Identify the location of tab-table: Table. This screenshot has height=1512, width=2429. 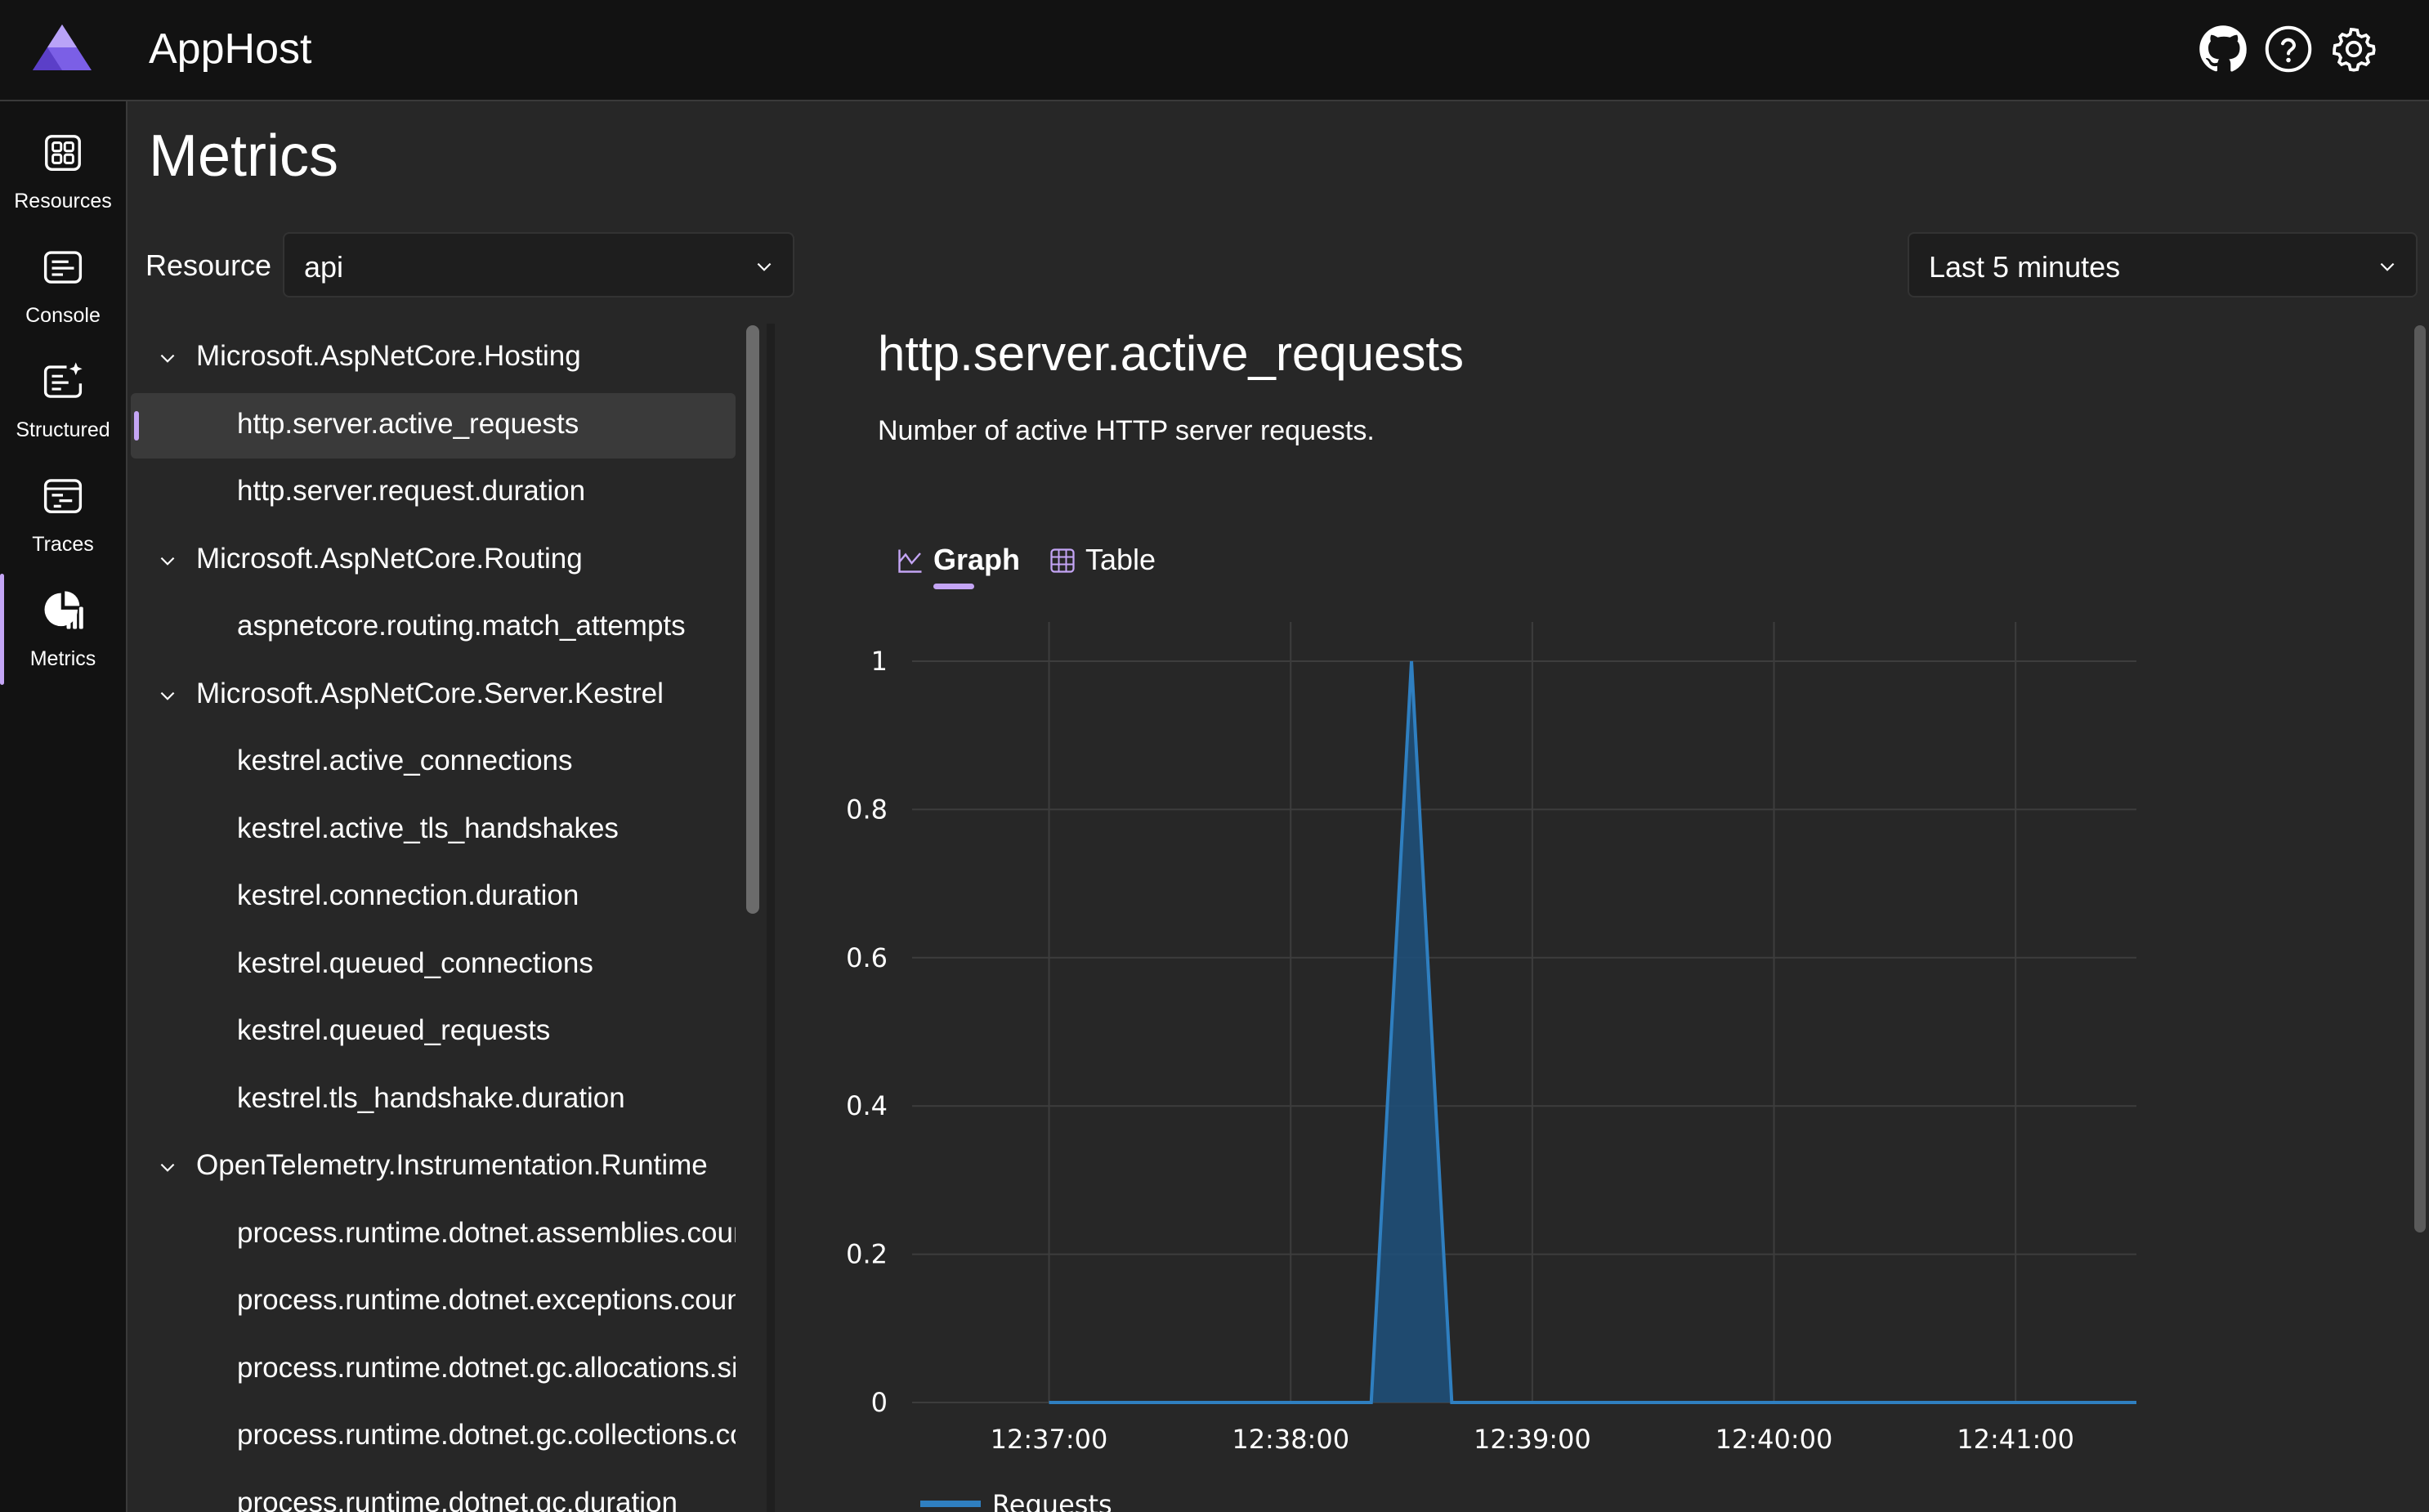
(1109, 568).